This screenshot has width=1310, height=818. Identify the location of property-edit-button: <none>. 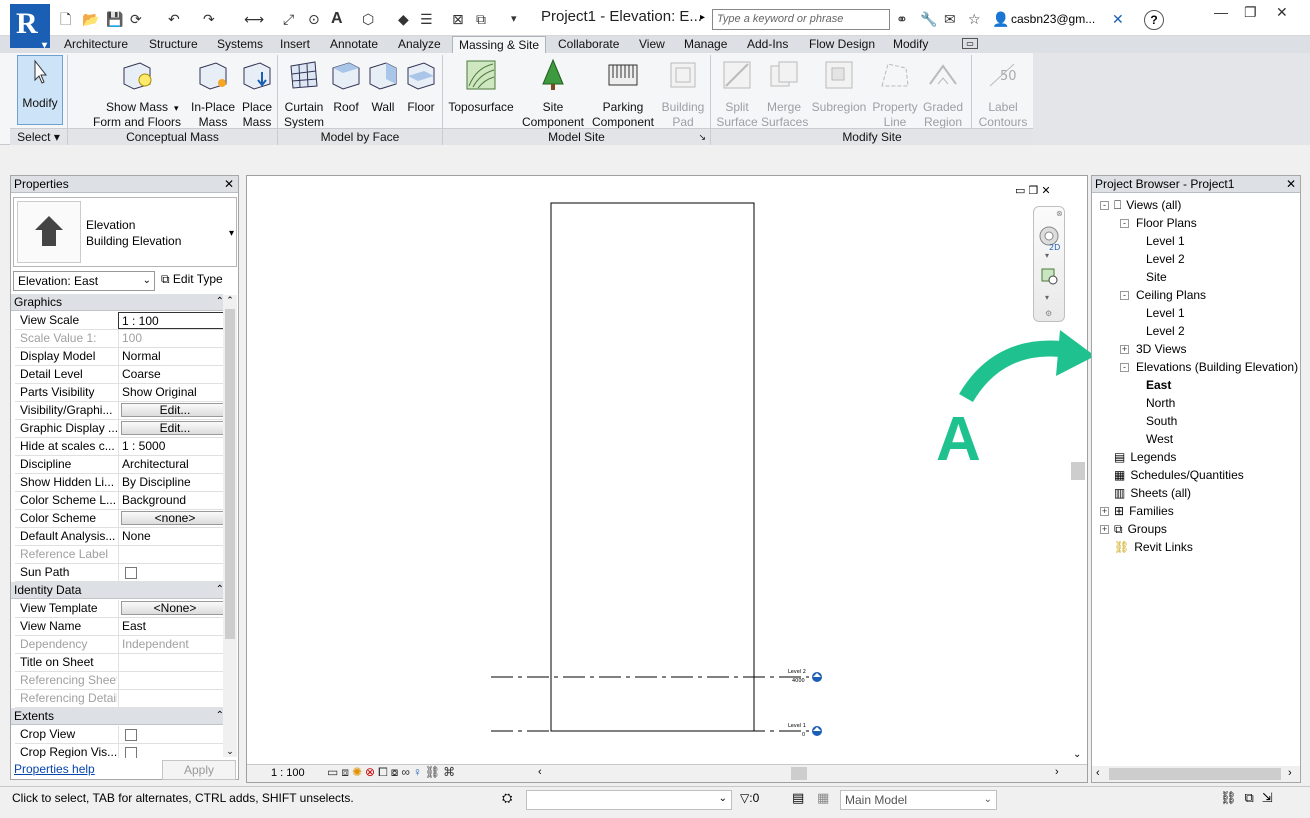
(172, 518).